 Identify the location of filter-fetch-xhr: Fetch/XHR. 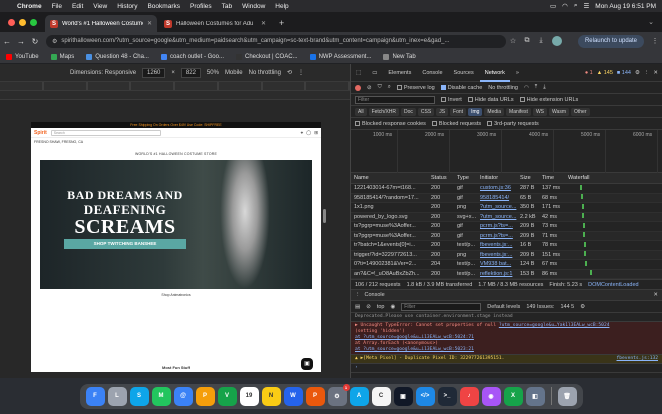
(384, 111).